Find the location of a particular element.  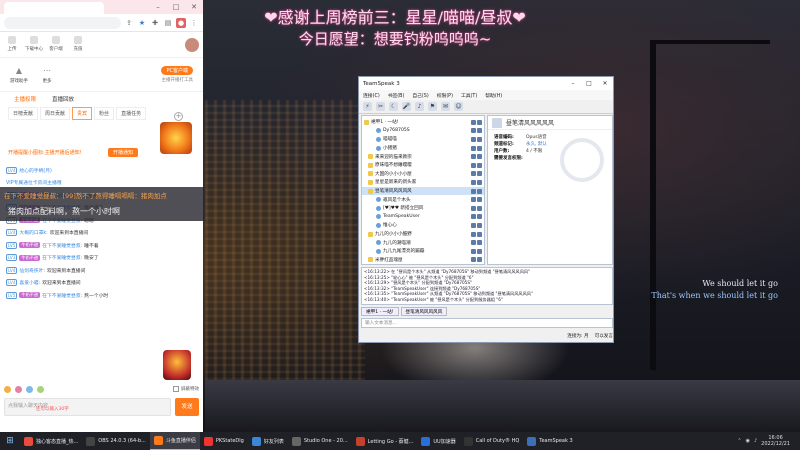

send-button: 发送 is located at coordinates (187, 407).